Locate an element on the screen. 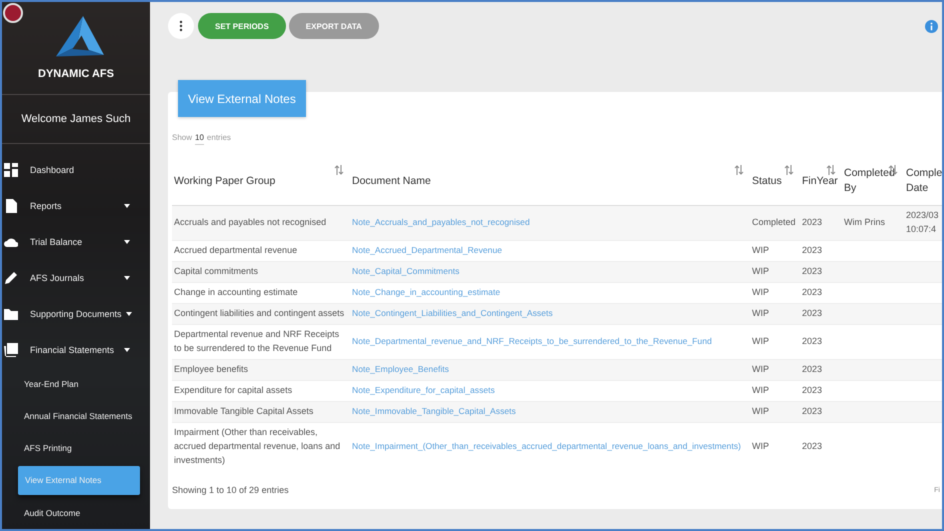  table-cell: Employee benefits is located at coordinates (211, 369).